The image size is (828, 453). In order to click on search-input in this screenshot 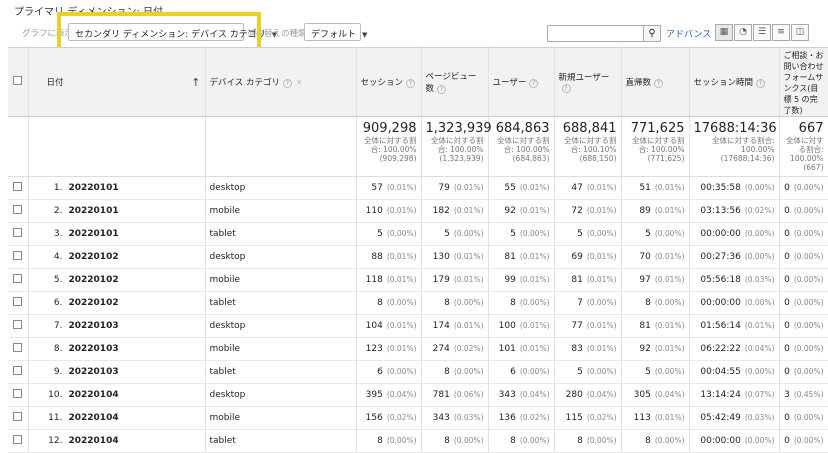, I will do `click(595, 33)`.